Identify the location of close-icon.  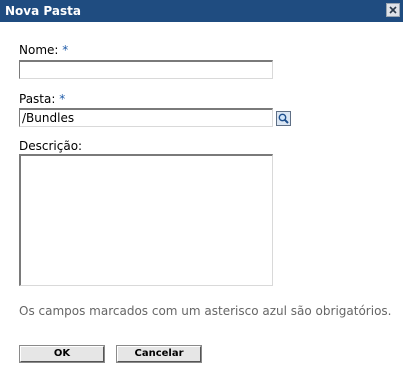
(393, 10).